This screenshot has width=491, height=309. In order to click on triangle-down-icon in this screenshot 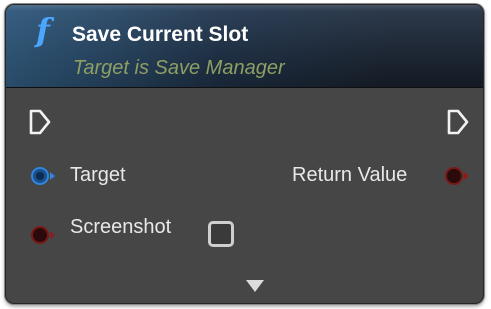, I will do `click(255, 286)`.